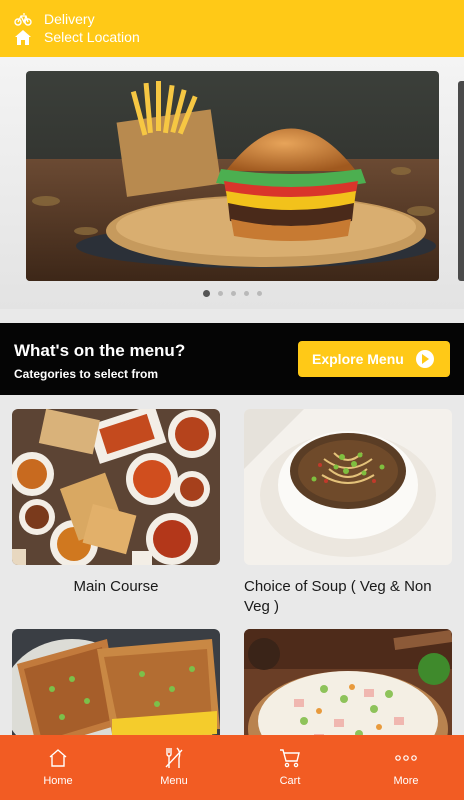 This screenshot has width=464, height=800. I want to click on explore-menu-label: Explore Menu, so click(358, 359).